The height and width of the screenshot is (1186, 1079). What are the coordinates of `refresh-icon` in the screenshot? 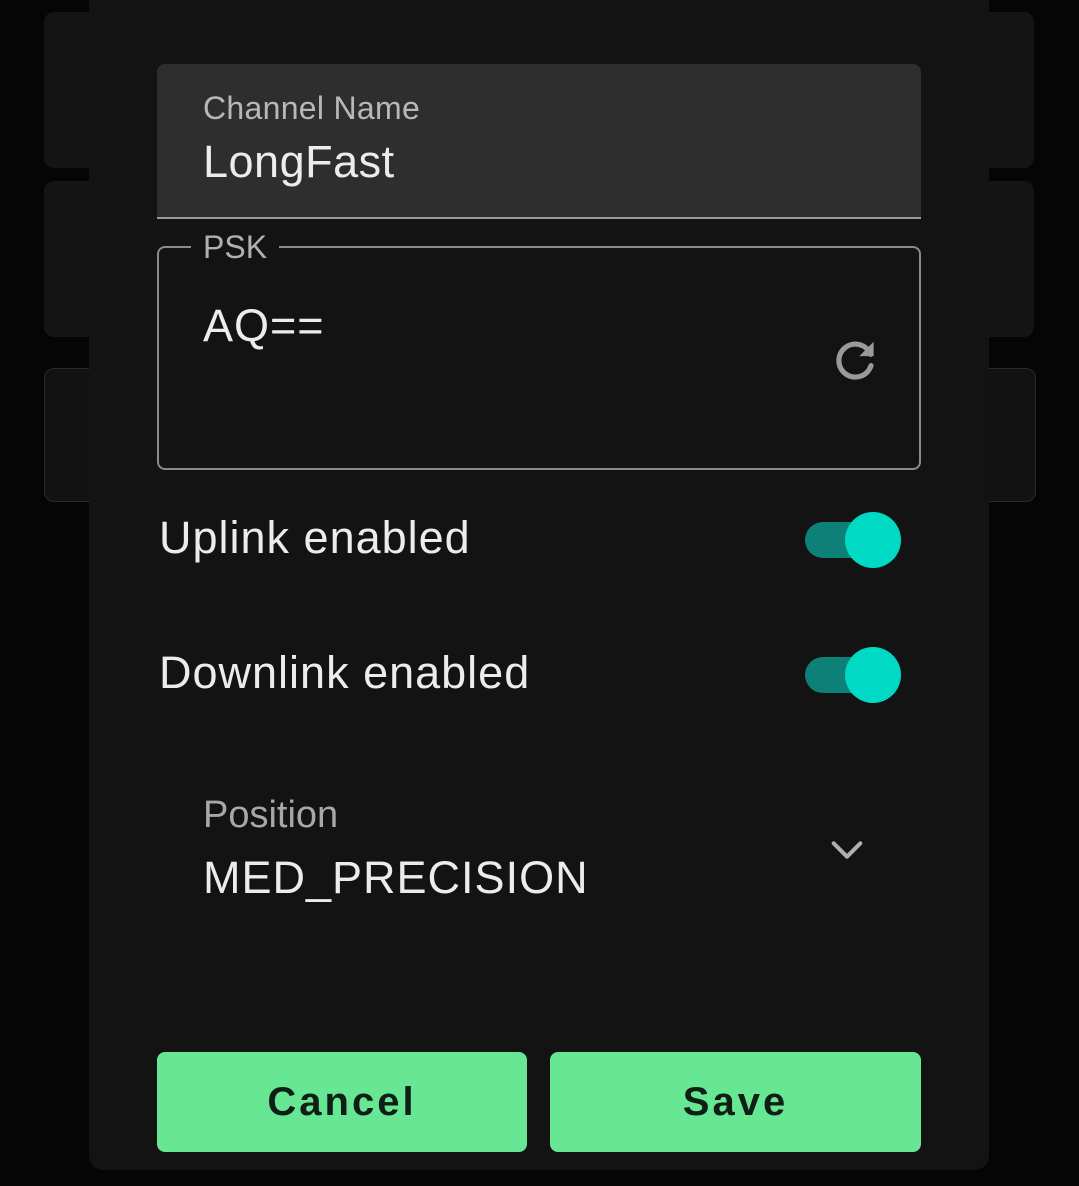 It's located at (855, 360).